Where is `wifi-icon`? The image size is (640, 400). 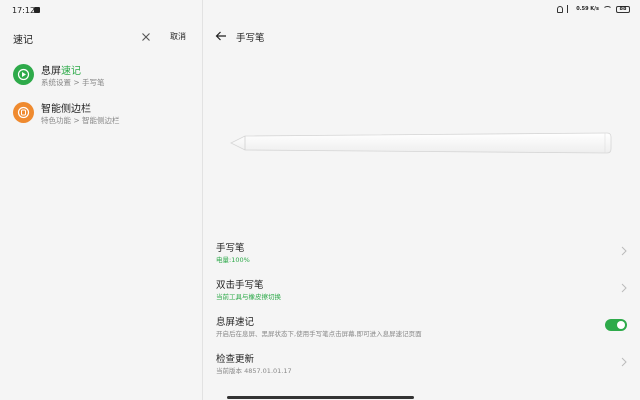 wifi-icon is located at coordinates (607, 9).